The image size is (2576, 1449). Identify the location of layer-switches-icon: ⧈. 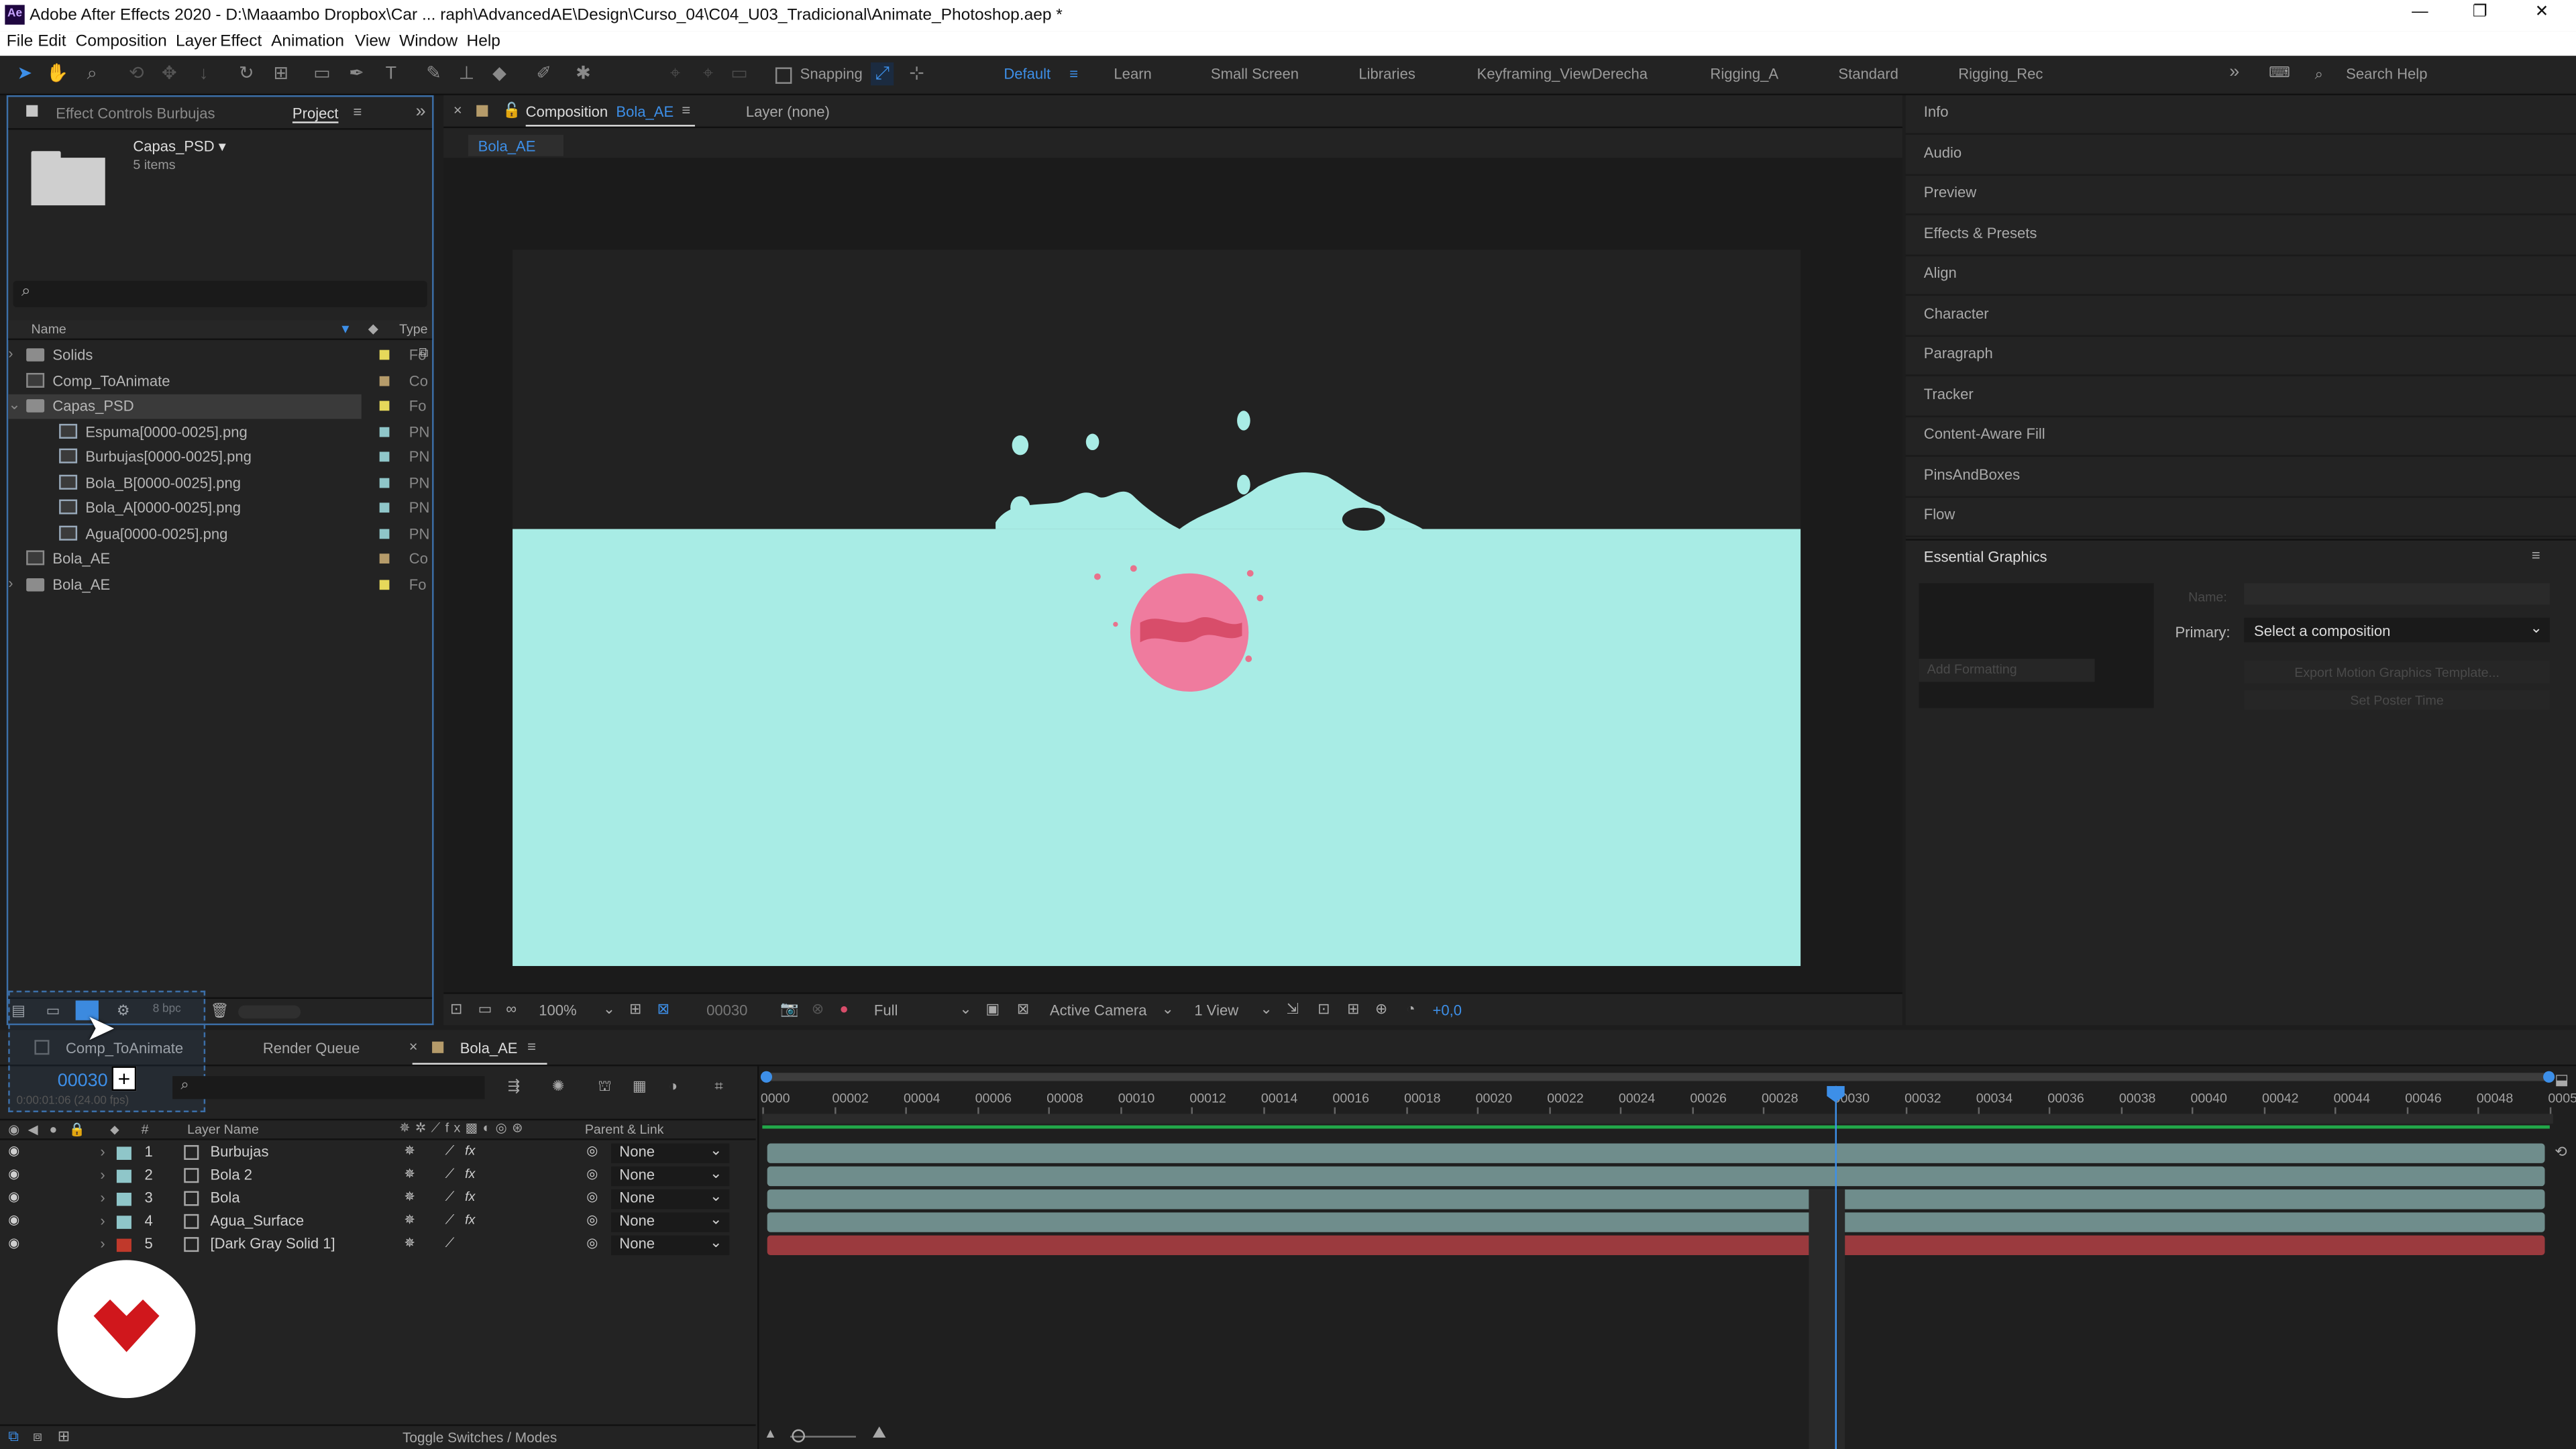
(37, 1437).